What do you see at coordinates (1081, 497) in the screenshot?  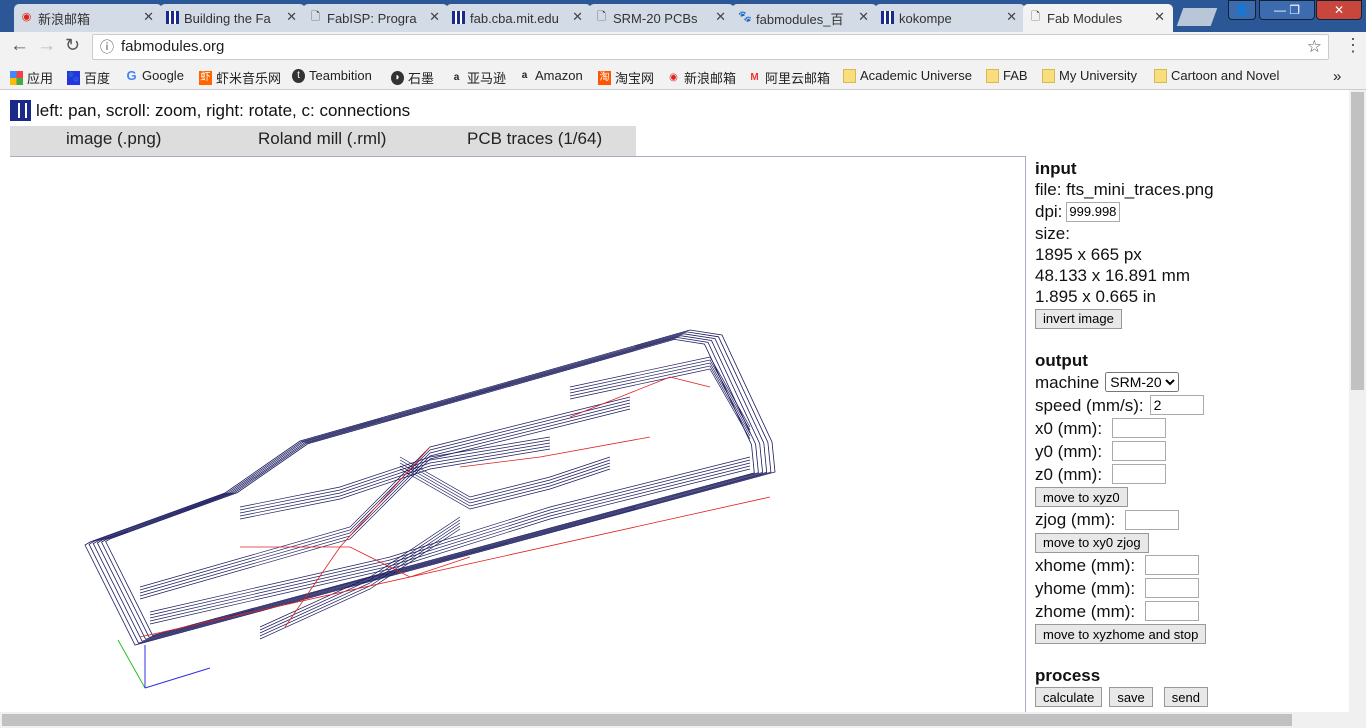 I see `move-to-xyz0-button: move to xyz0` at bounding box center [1081, 497].